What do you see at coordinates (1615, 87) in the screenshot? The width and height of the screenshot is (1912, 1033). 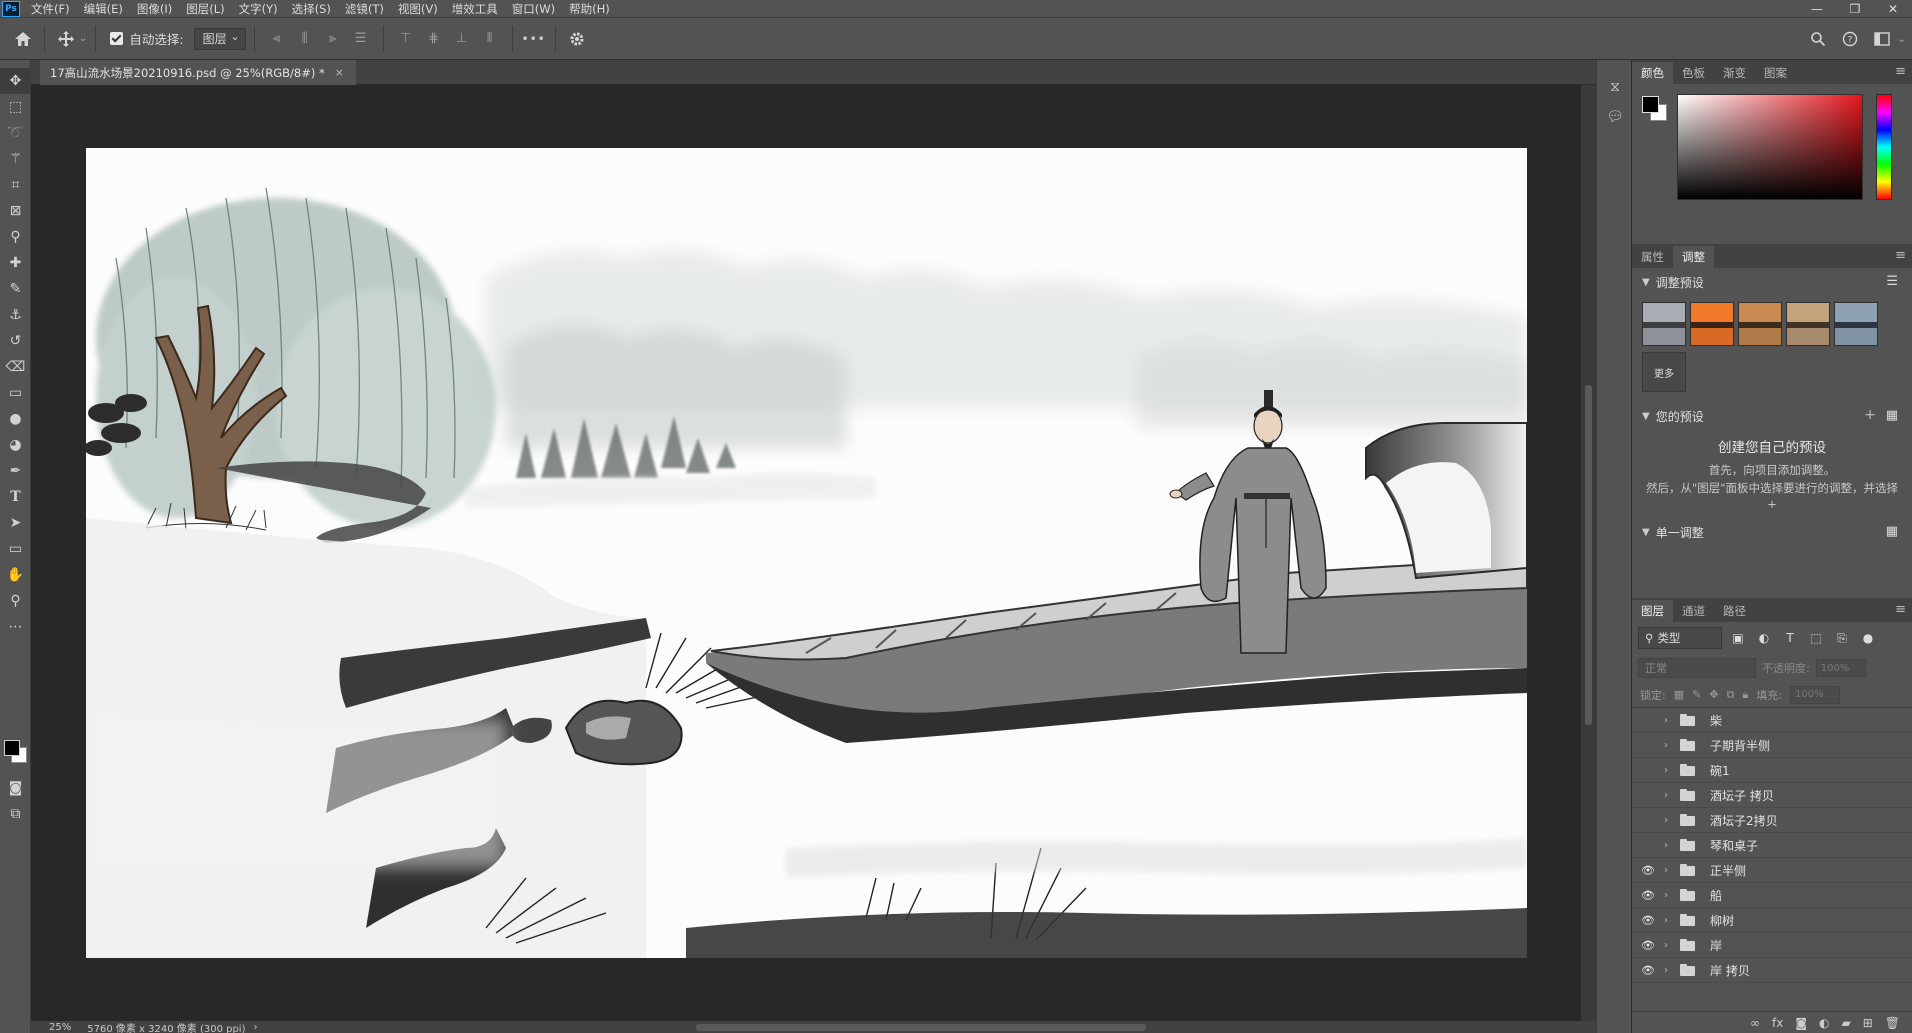 I see `history-icon: ⧖` at bounding box center [1615, 87].